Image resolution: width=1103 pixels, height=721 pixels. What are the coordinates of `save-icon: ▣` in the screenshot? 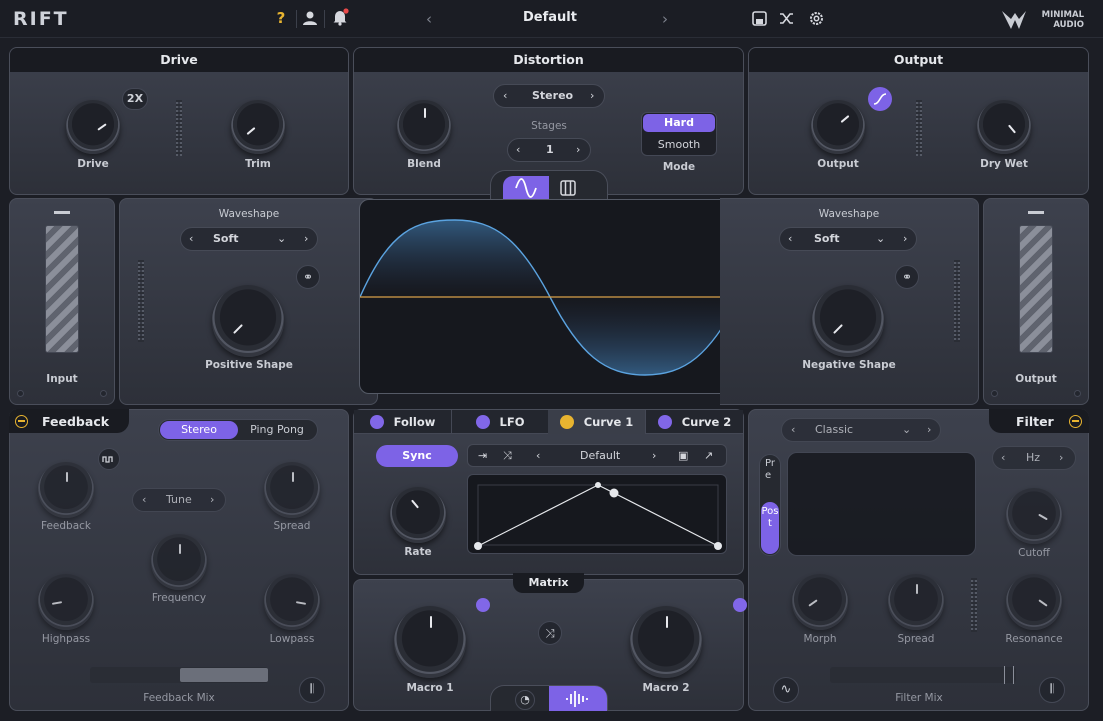 It's located at (683, 455).